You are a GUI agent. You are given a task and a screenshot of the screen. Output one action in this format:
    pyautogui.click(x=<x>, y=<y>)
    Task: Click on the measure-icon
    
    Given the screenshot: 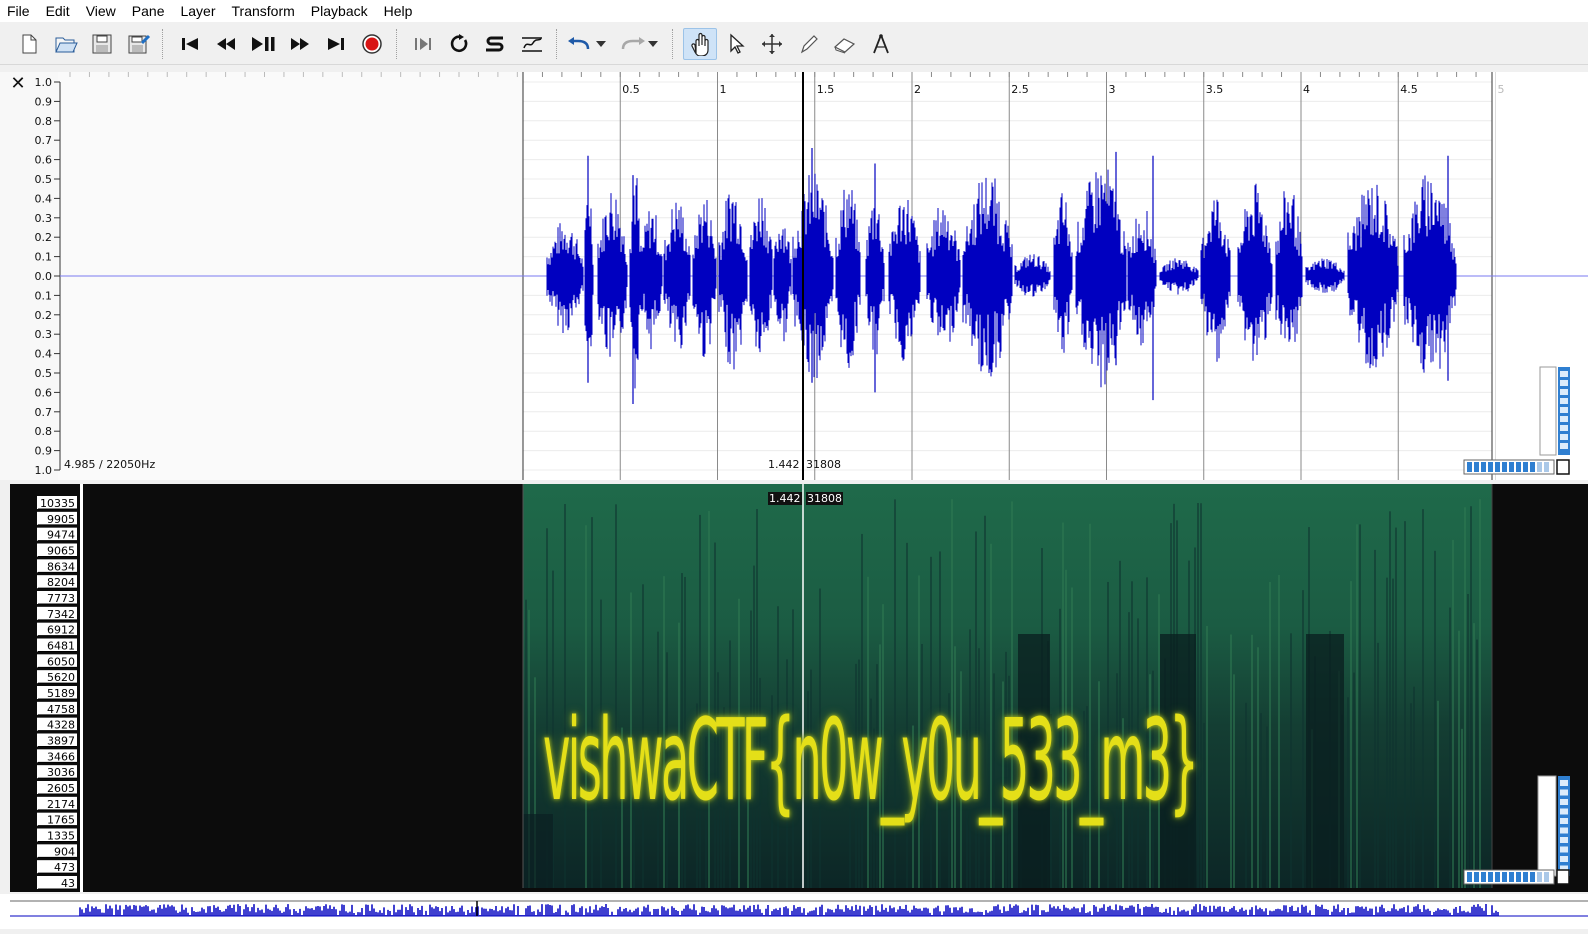 What is the action you would take?
    pyautogui.click(x=881, y=44)
    